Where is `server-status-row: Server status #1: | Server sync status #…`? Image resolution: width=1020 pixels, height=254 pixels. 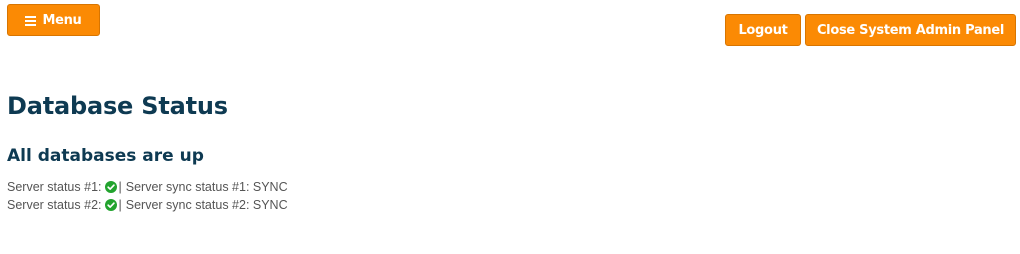 server-status-row: Server status #1: | Server sync status #… is located at coordinates (147, 187).